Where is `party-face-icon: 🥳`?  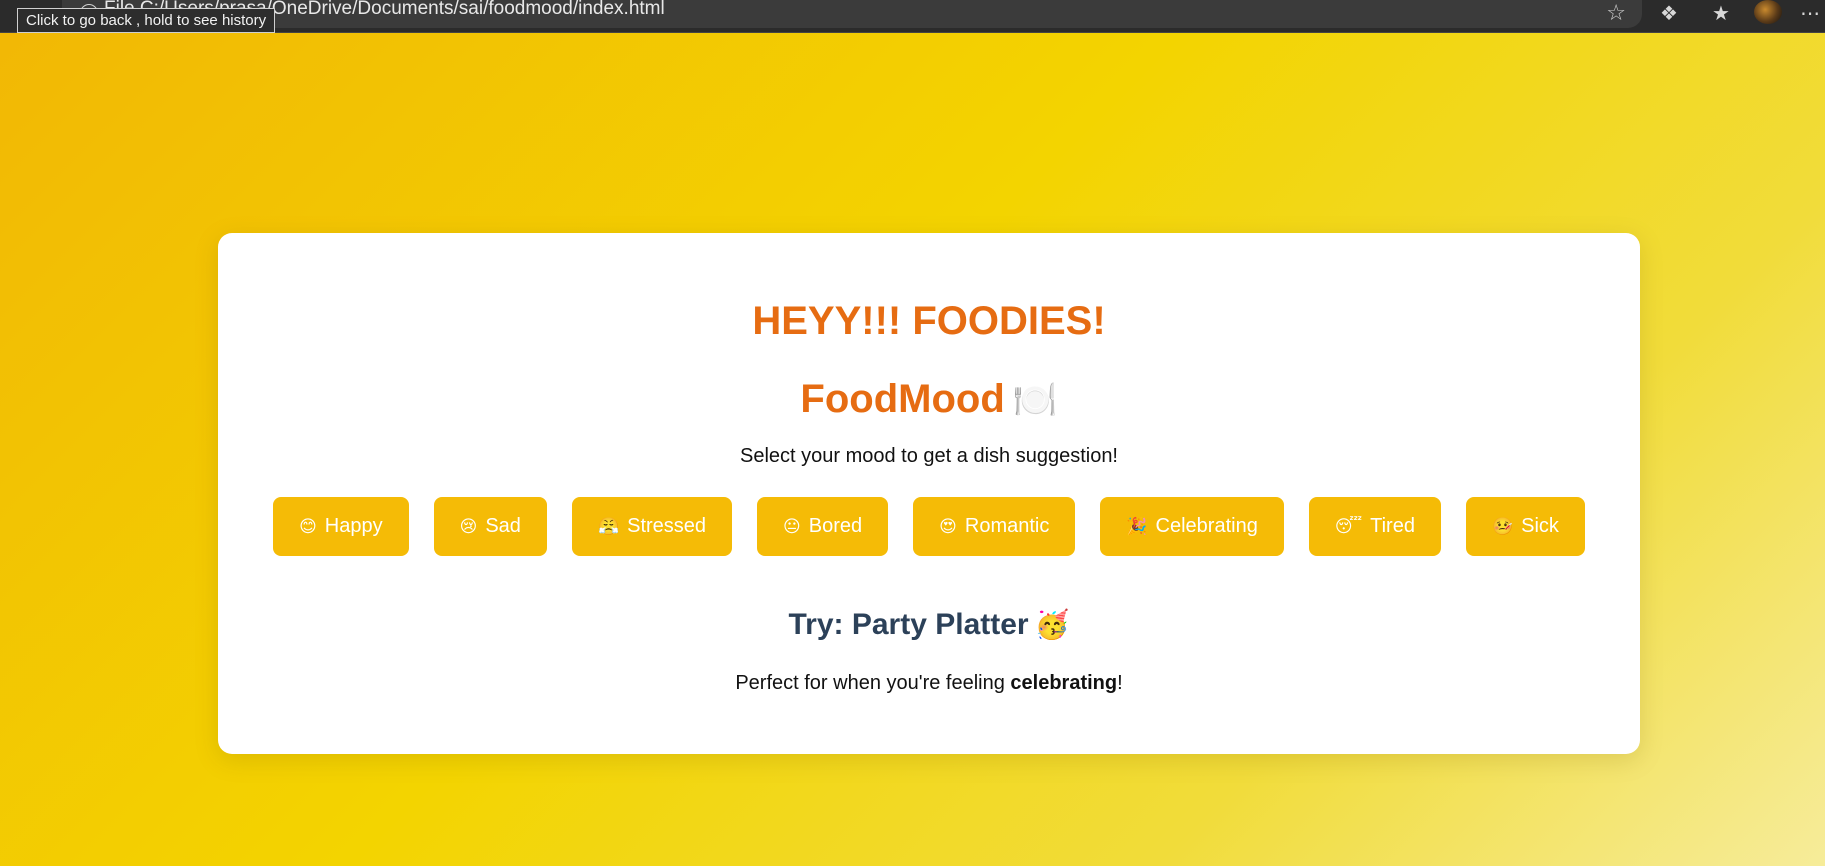 party-face-icon: 🥳 is located at coordinates (1052, 624).